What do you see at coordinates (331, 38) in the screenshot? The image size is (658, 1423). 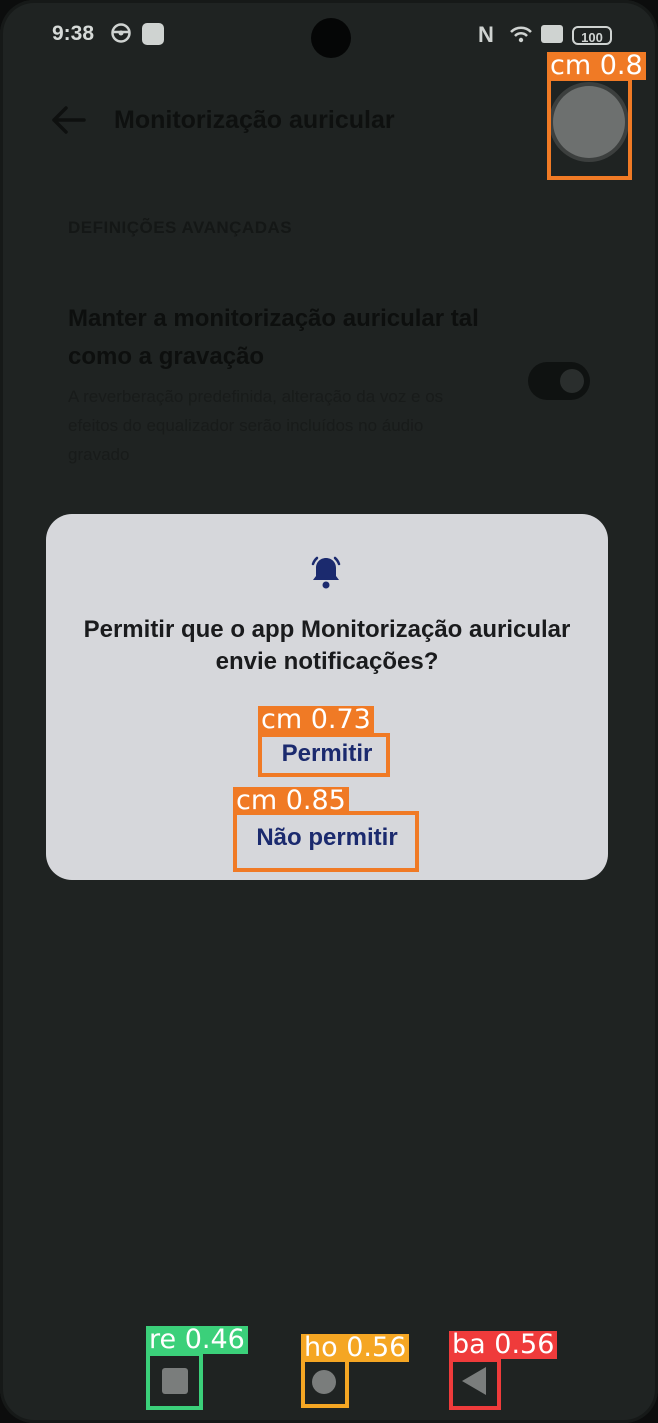 I see `front-camera` at bounding box center [331, 38].